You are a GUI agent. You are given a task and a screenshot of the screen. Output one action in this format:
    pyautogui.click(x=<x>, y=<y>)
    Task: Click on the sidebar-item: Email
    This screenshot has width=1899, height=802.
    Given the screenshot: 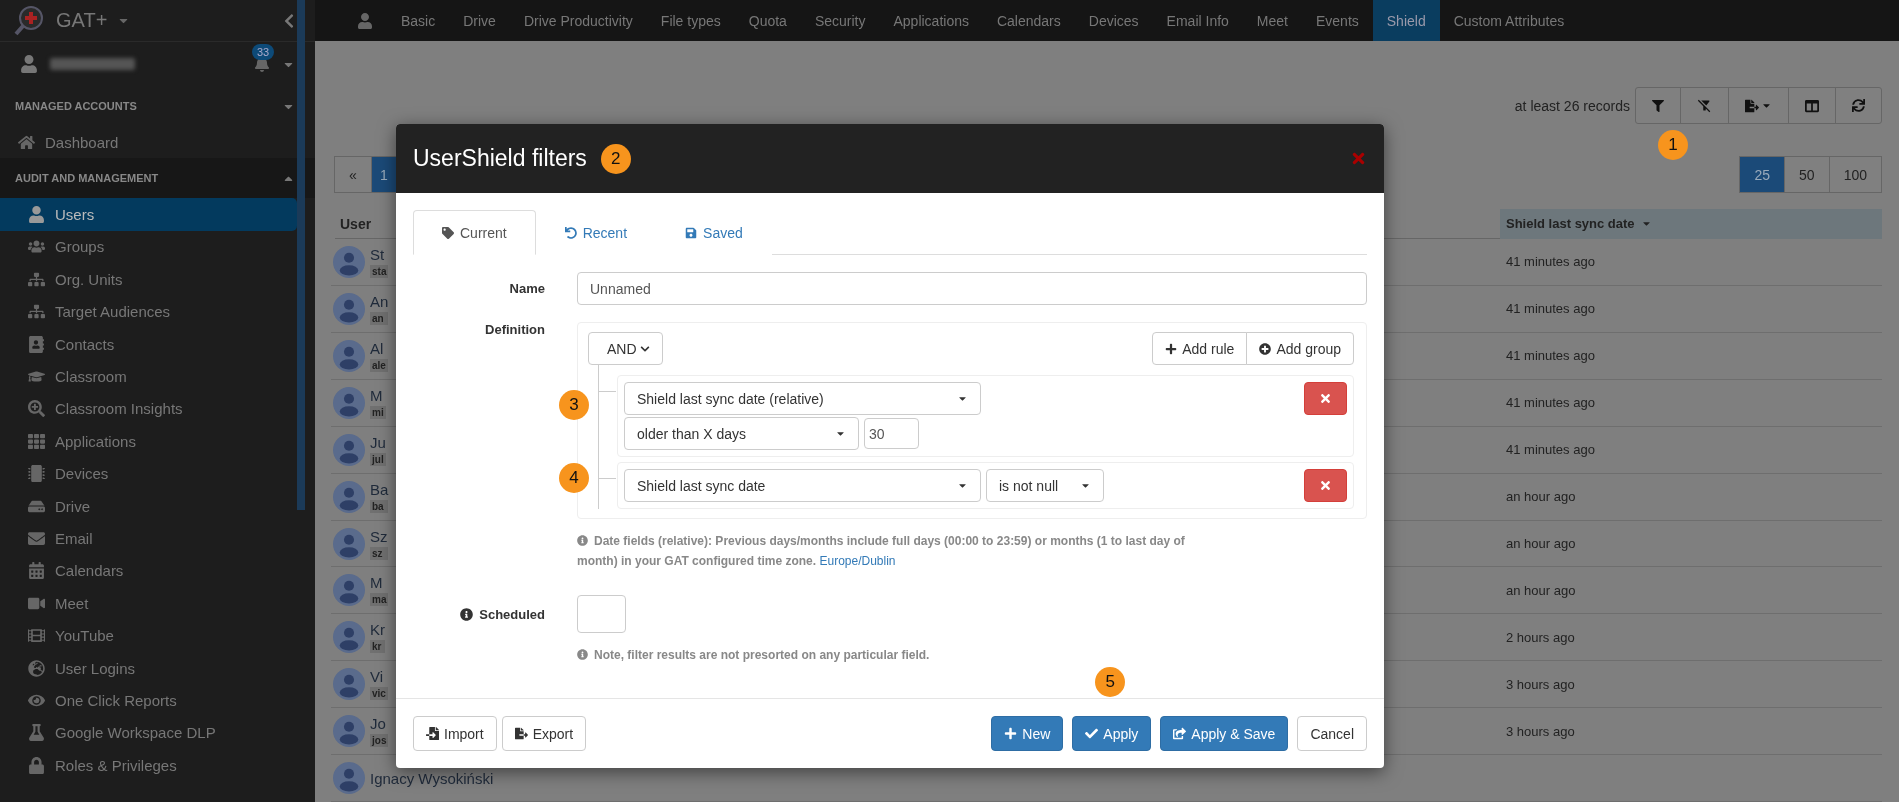 What is the action you would take?
    pyautogui.click(x=148, y=538)
    